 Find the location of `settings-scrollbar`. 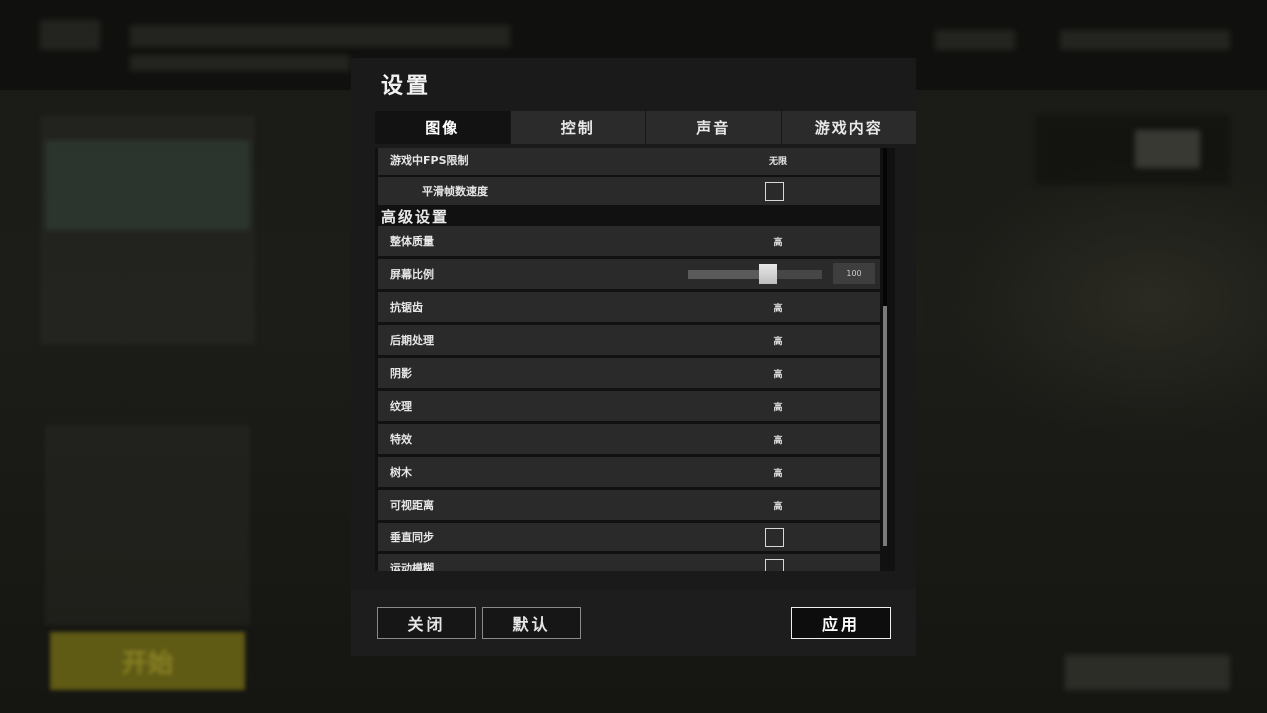

settings-scrollbar is located at coordinates (885, 347).